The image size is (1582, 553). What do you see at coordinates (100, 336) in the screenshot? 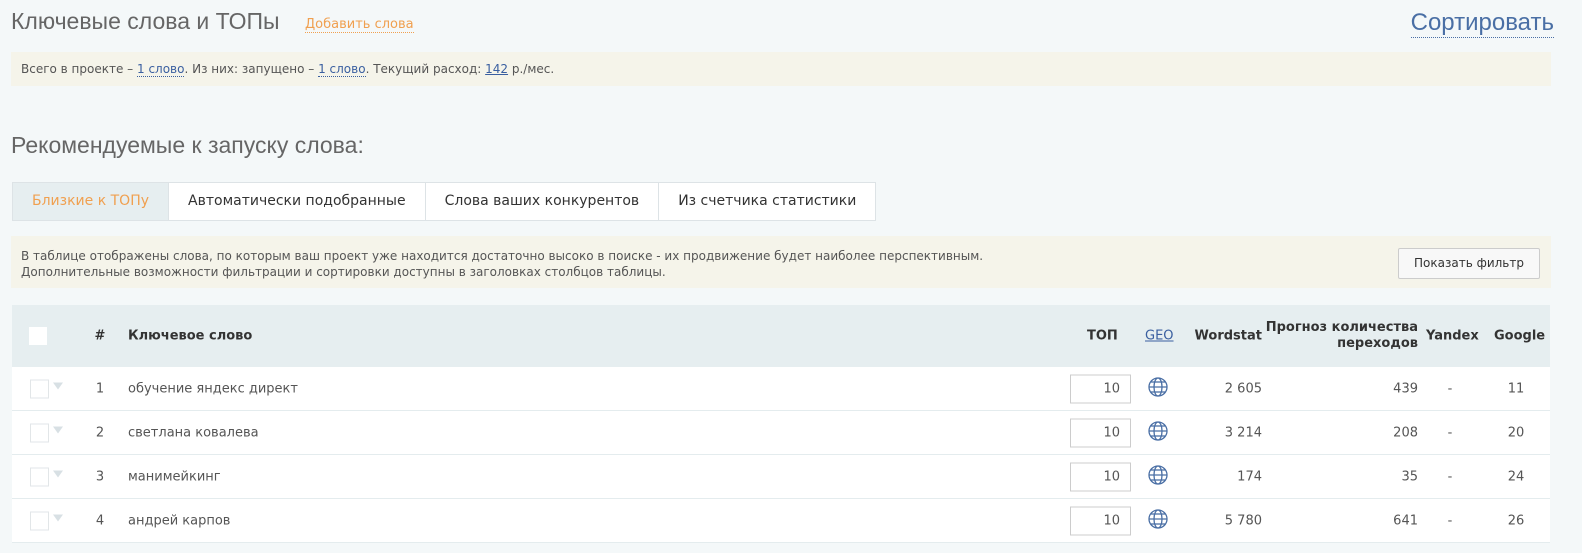
I see `col-num: #` at bounding box center [100, 336].